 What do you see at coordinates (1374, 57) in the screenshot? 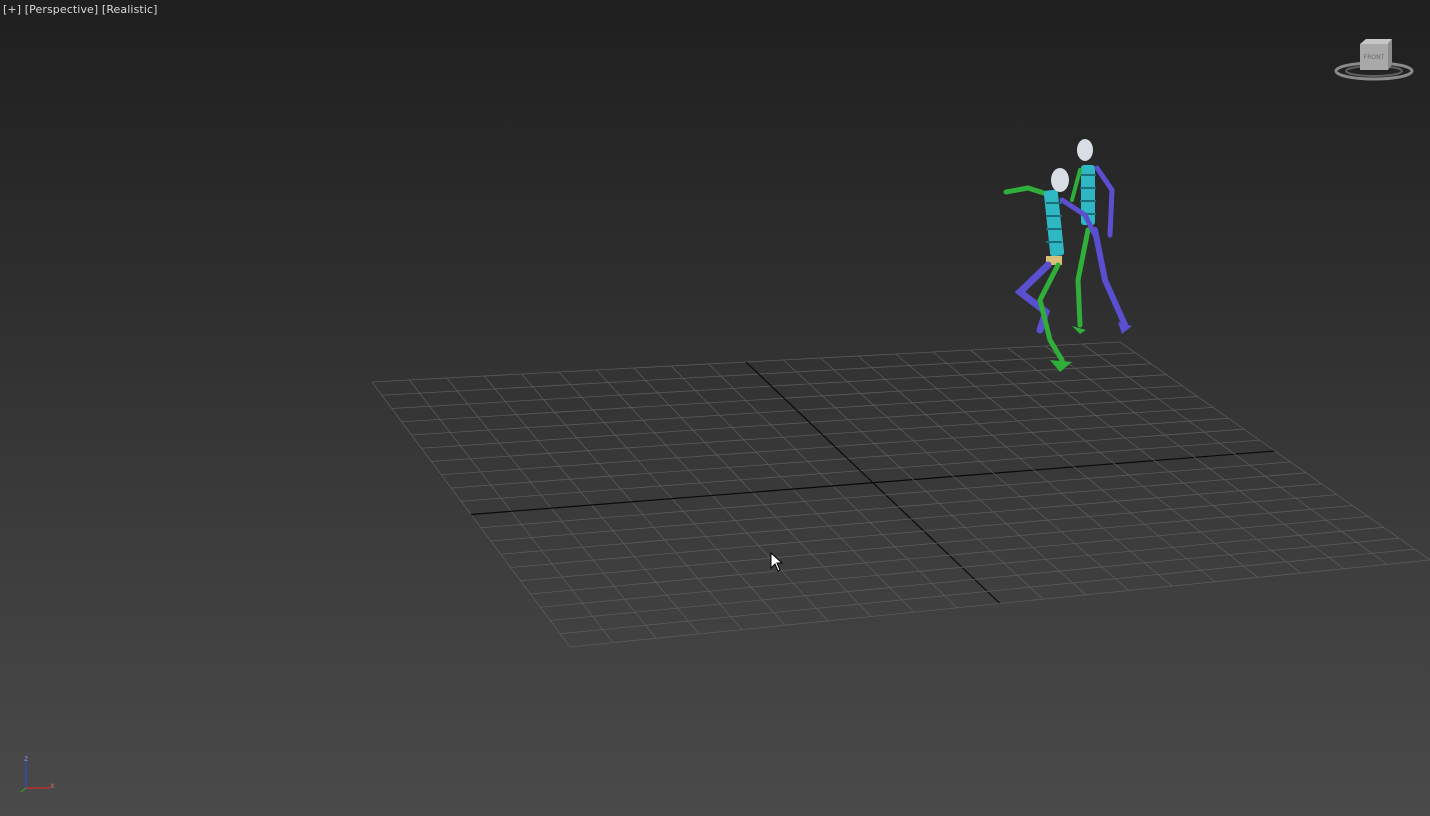
I see `viewcube-face-label: FRONT` at bounding box center [1374, 57].